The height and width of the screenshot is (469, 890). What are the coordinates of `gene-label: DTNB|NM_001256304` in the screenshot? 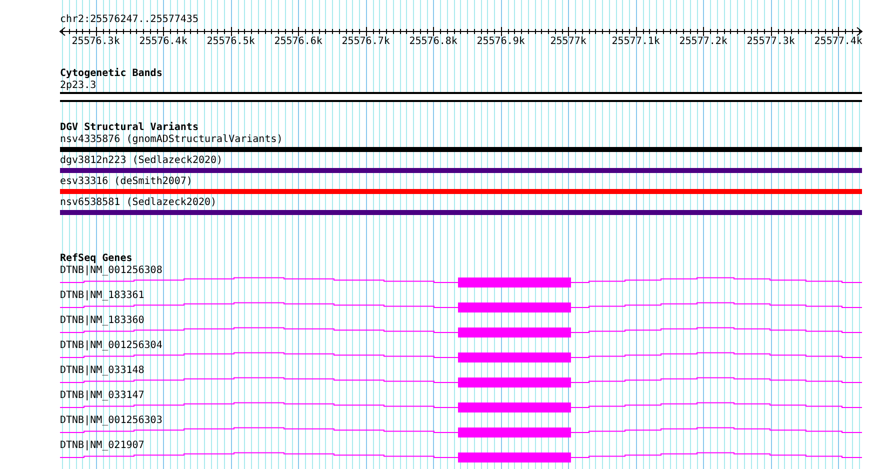 It's located at (111, 345).